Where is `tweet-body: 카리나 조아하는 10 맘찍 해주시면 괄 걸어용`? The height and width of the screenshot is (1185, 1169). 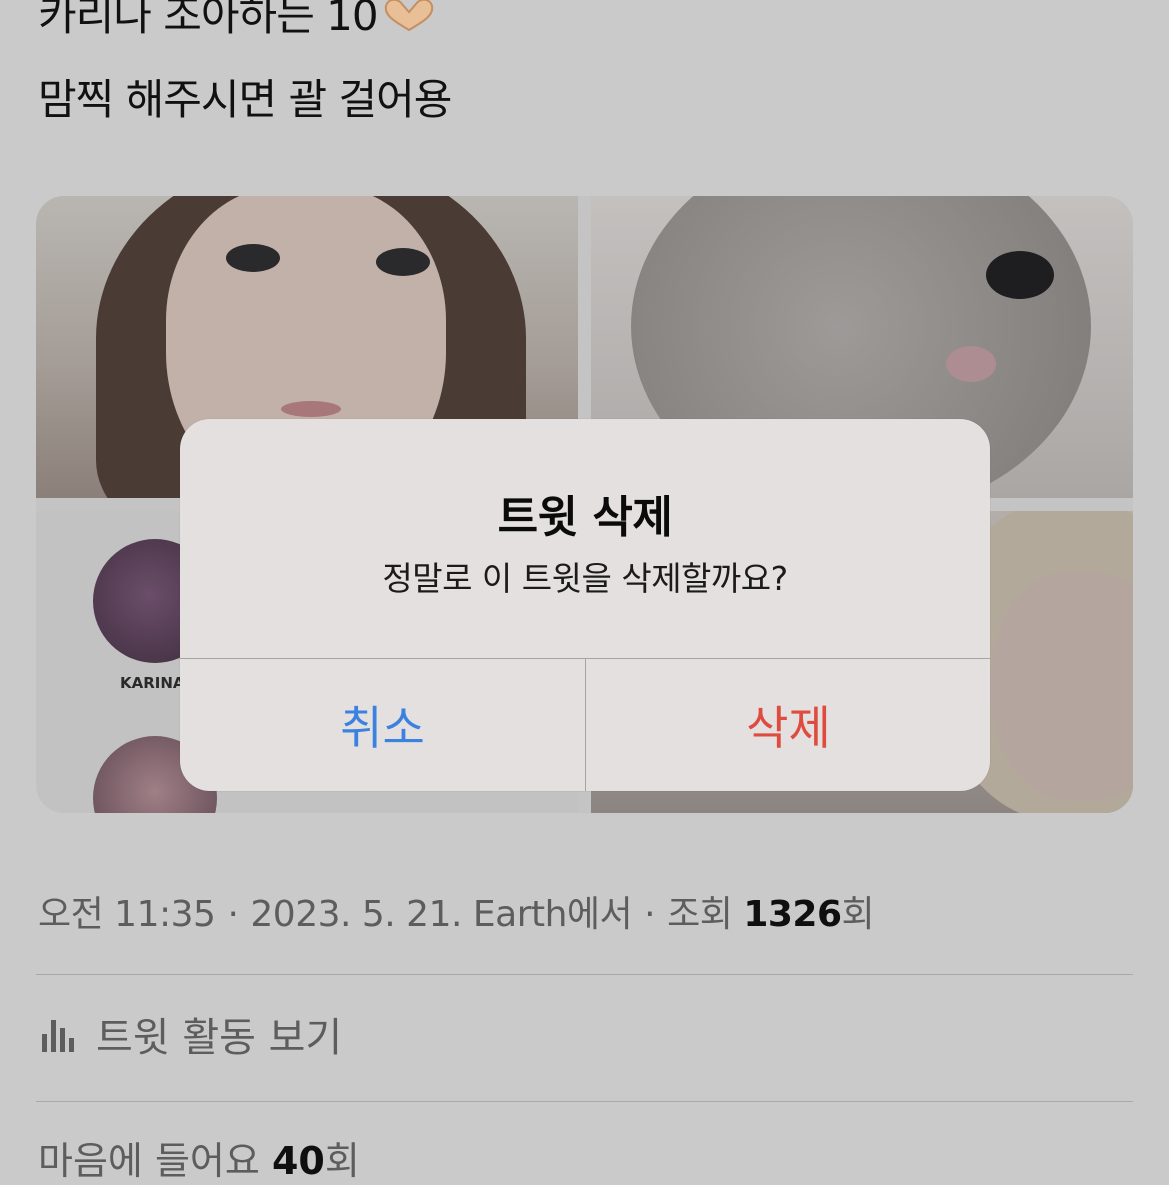
tweet-body: 카리나 조아하는 10 맘찍 해주시면 괄 걸어용 is located at coordinates (583, 71).